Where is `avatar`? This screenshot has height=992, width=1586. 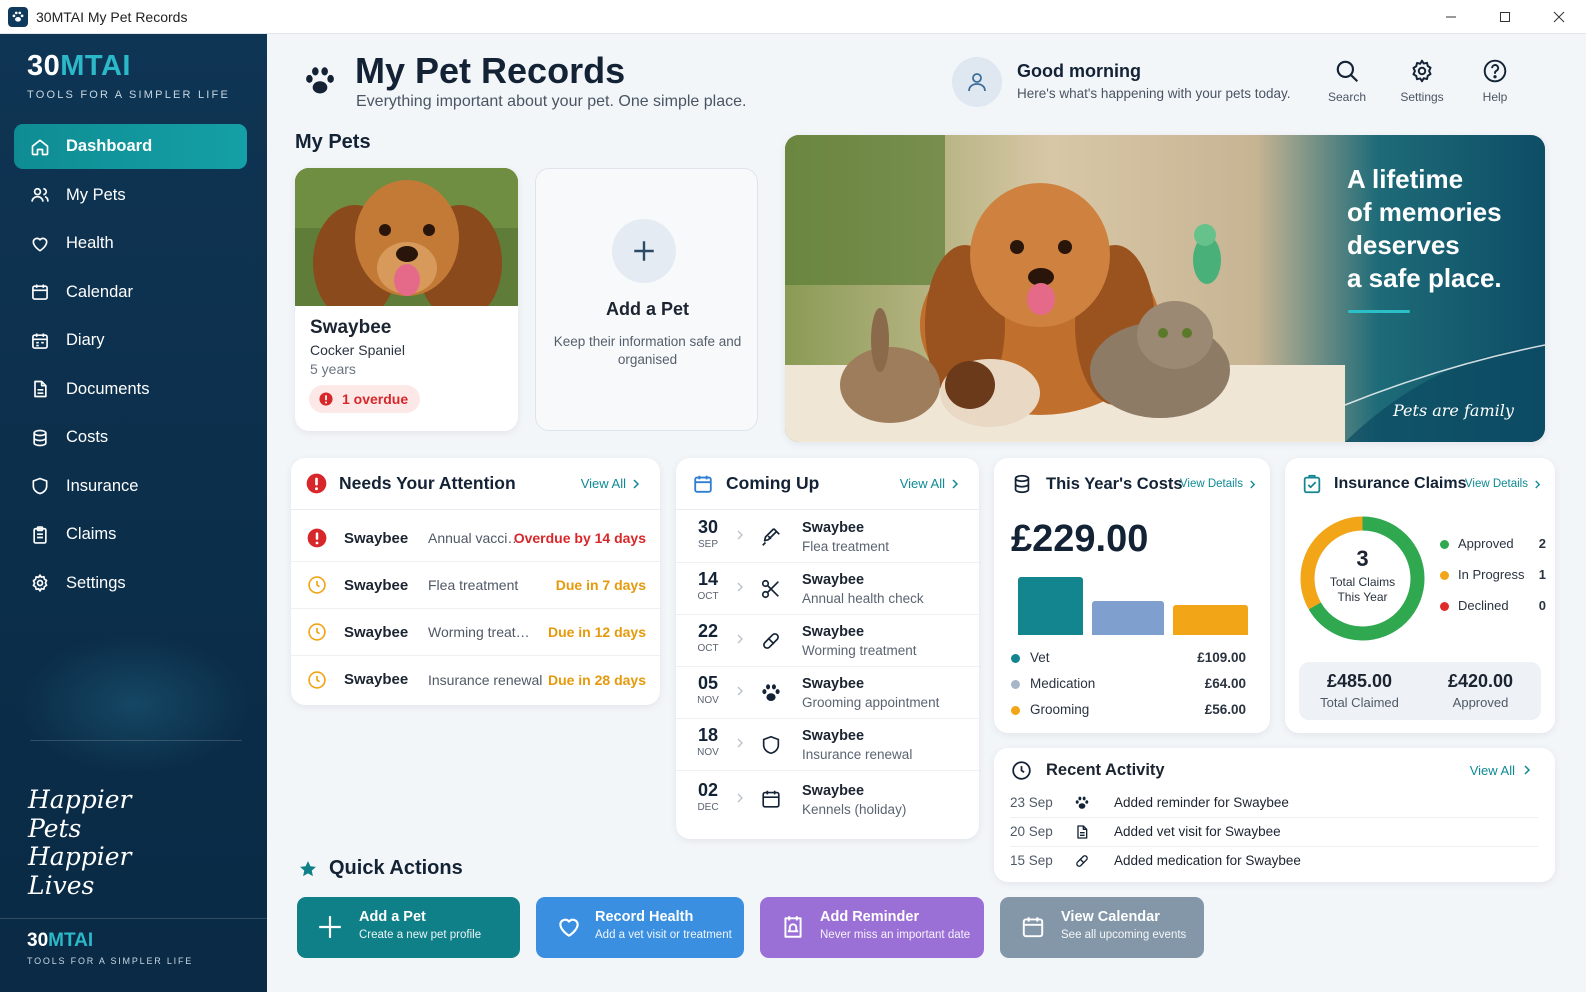 avatar is located at coordinates (977, 82).